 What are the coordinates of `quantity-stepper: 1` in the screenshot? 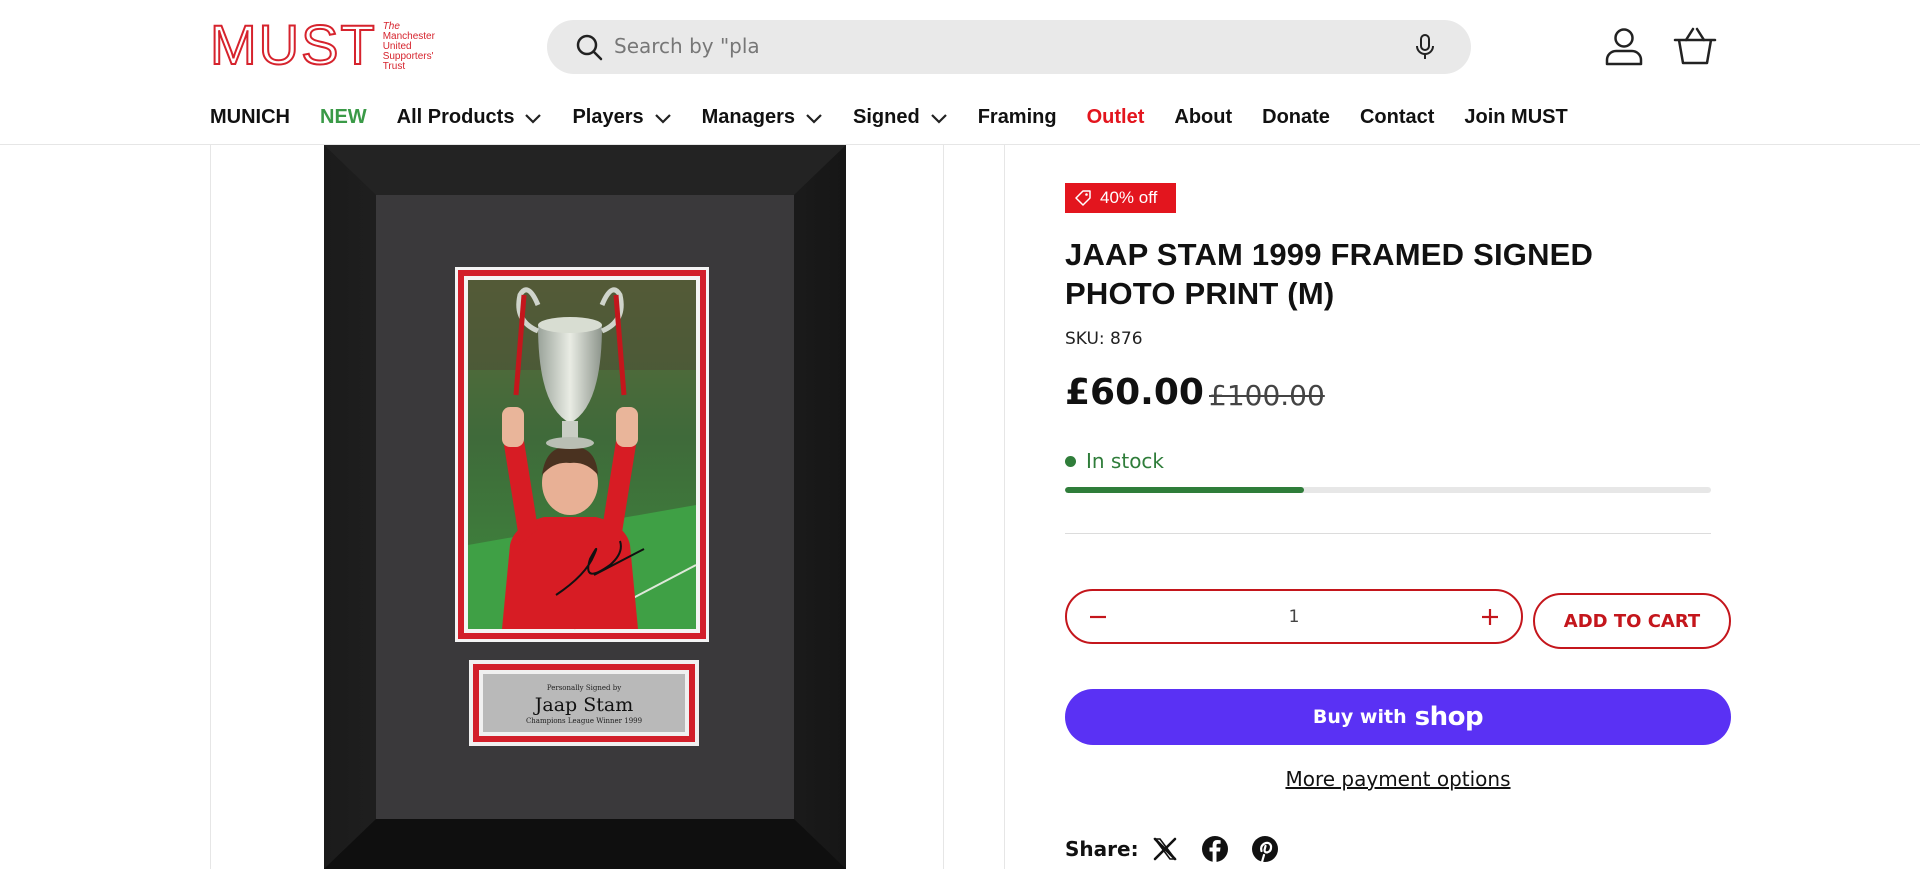 It's located at (1294, 616).